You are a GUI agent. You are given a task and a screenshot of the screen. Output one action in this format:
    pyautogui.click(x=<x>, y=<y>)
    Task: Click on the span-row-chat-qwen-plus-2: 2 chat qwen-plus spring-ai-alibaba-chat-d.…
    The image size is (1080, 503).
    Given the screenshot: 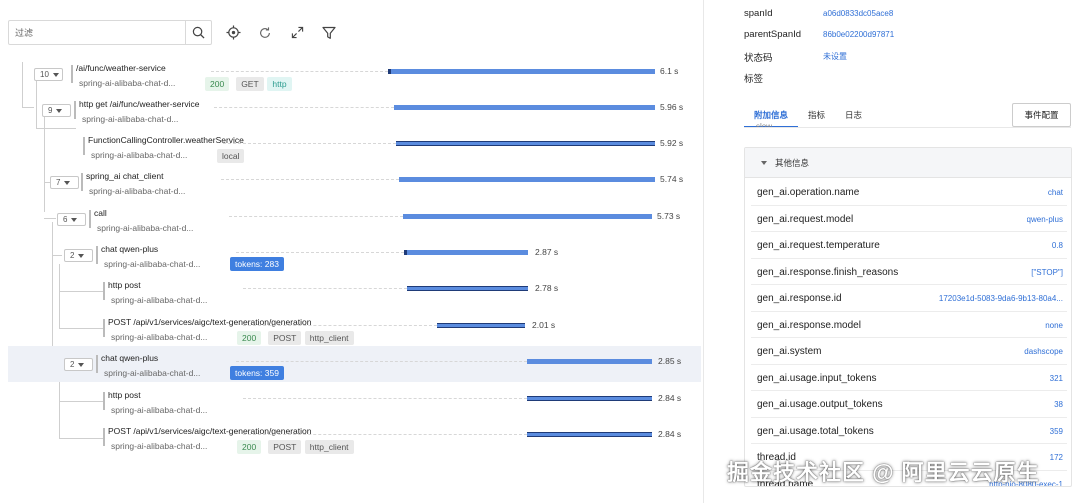 What is the action you would take?
    pyautogui.click(x=354, y=364)
    